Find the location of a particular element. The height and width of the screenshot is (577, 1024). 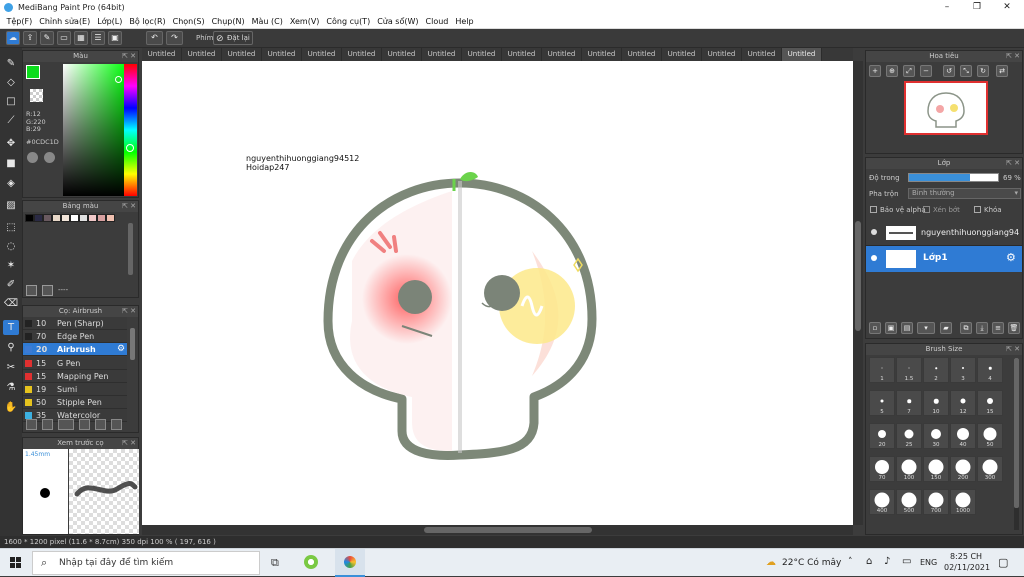

lock-checkbox is located at coordinates (977, 209).